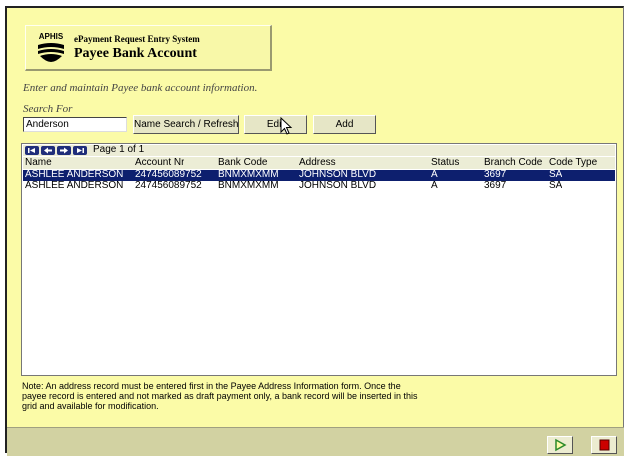  I want to click on stop-icon, so click(604, 445).